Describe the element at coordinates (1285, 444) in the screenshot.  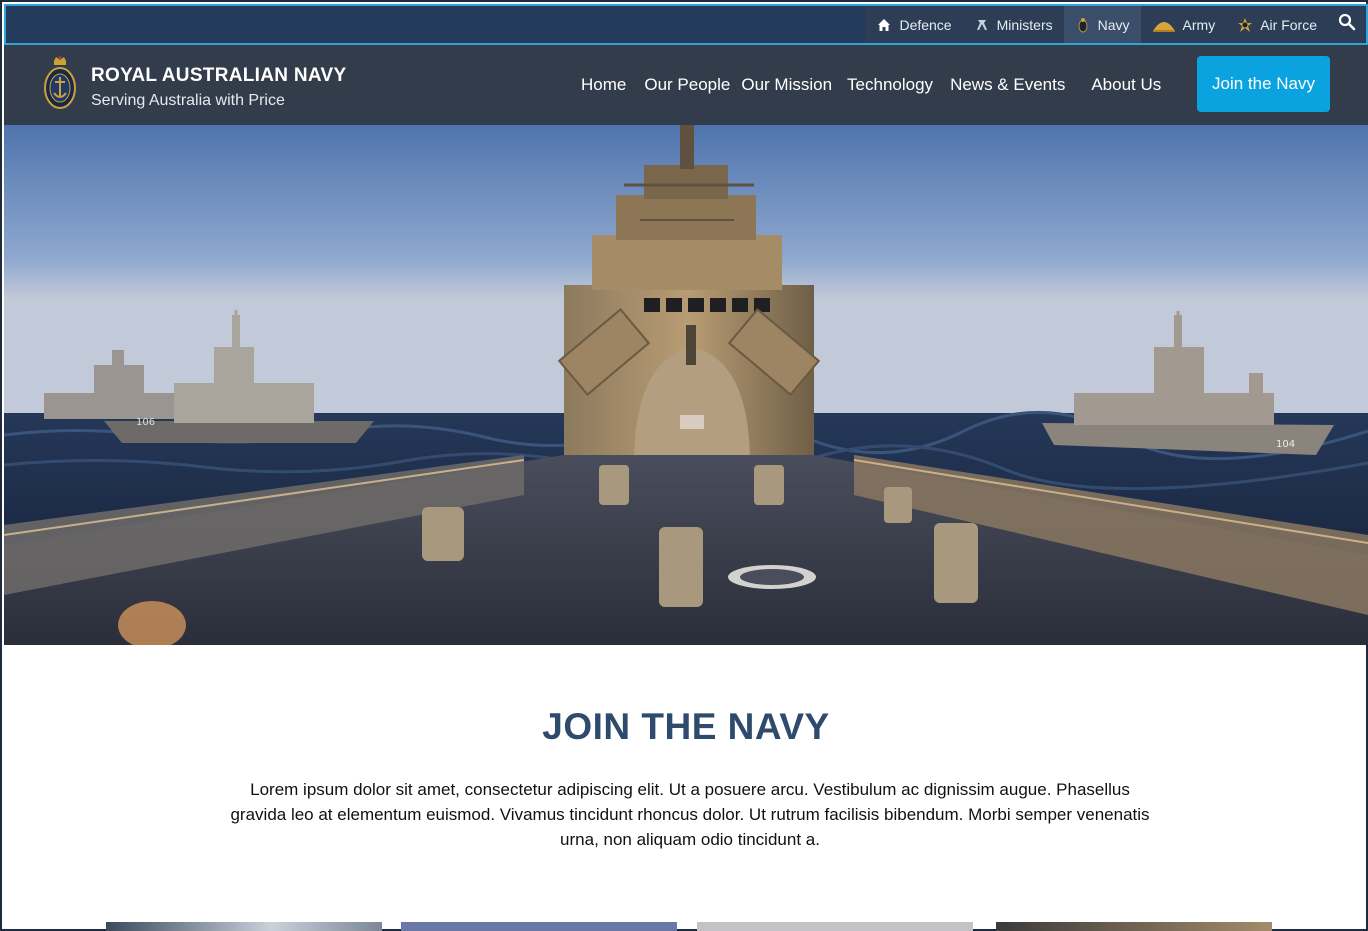
I see `hull-number-right: 104` at that location.